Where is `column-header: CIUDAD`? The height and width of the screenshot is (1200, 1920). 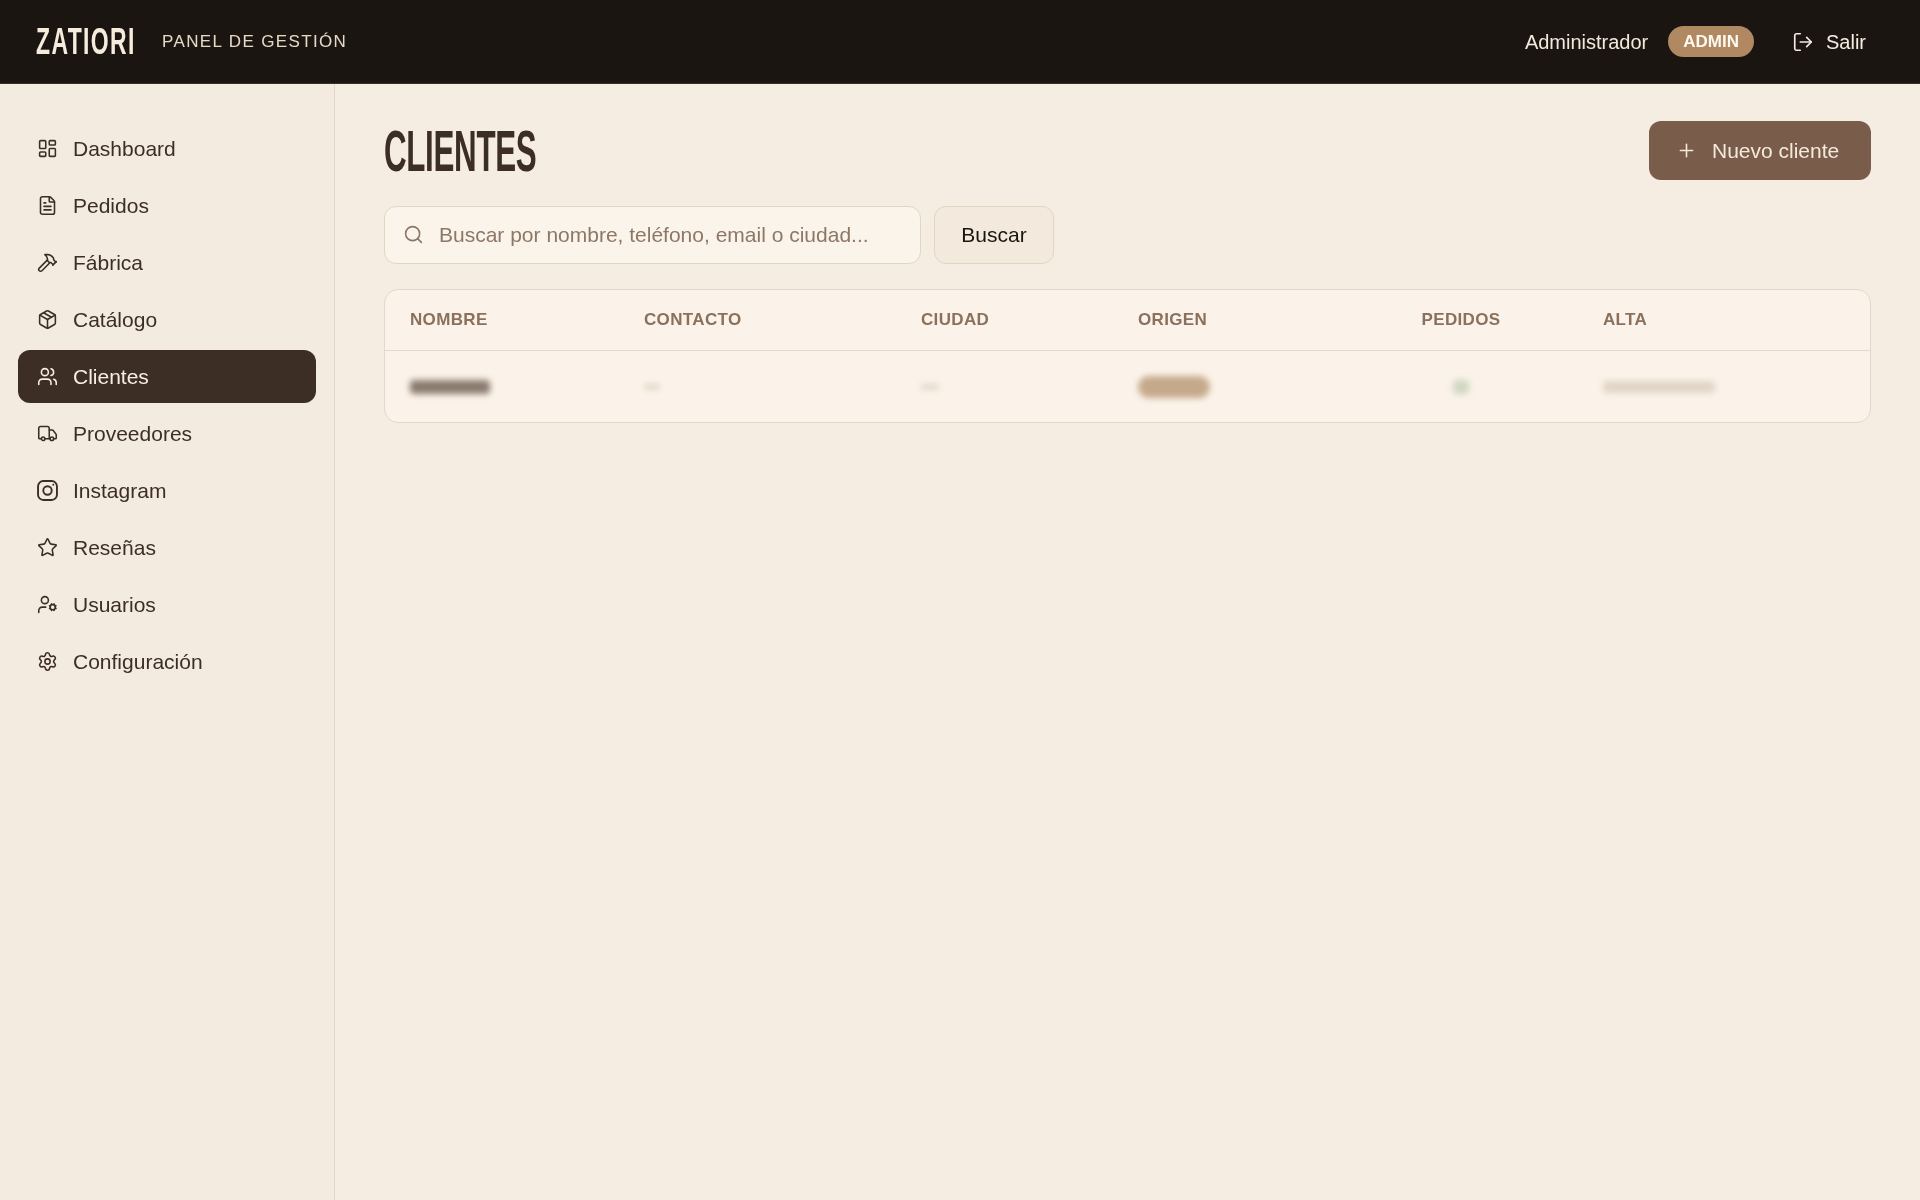
column-header: CIUDAD is located at coordinates (955, 320).